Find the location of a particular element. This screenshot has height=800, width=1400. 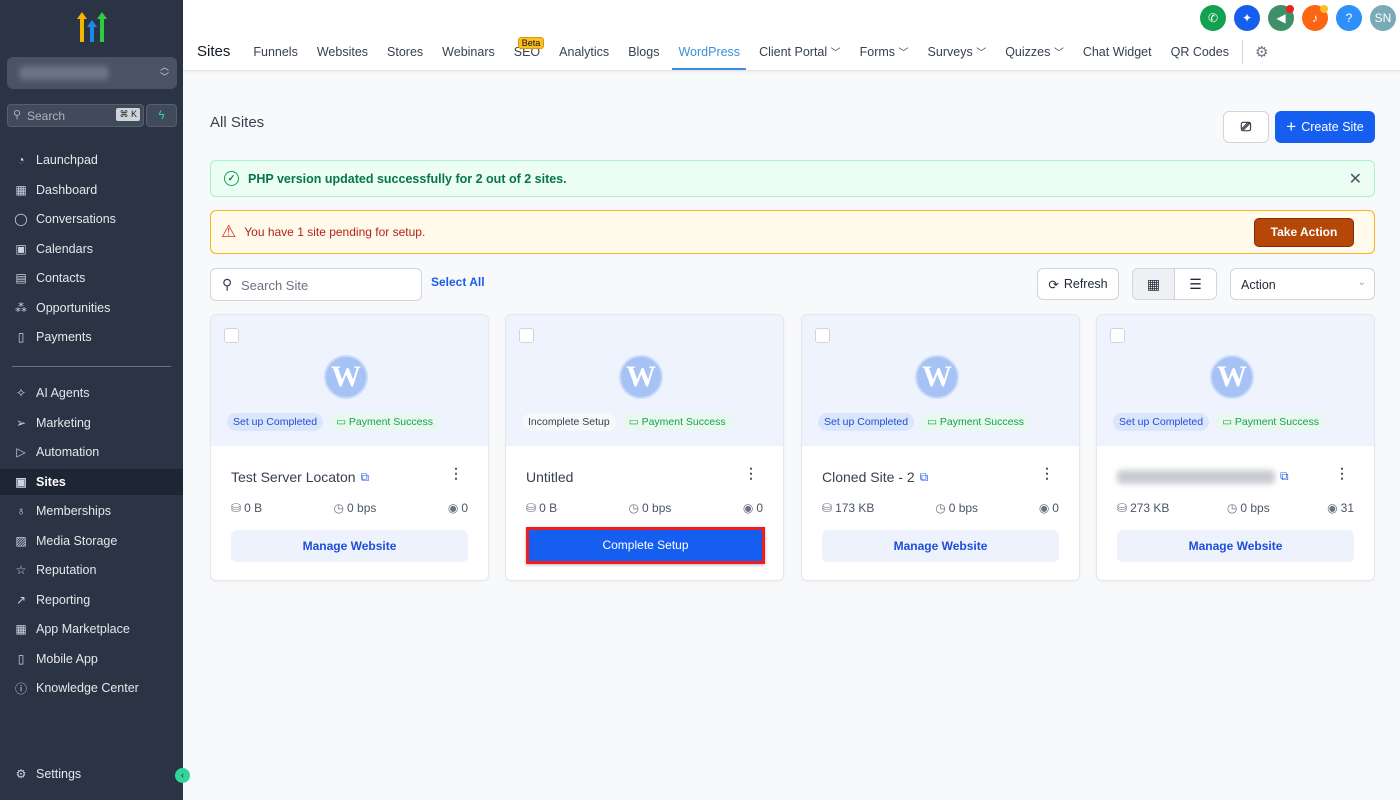

tab-webinars: Webinars is located at coordinates (468, 57).